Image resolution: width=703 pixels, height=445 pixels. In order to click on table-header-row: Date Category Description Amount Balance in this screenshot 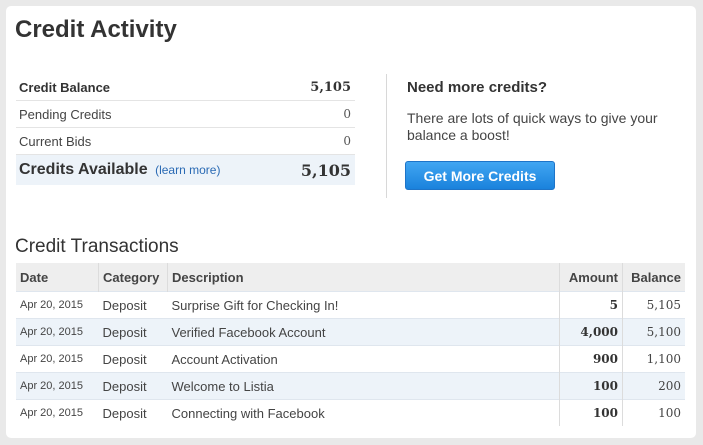, I will do `click(350, 277)`.